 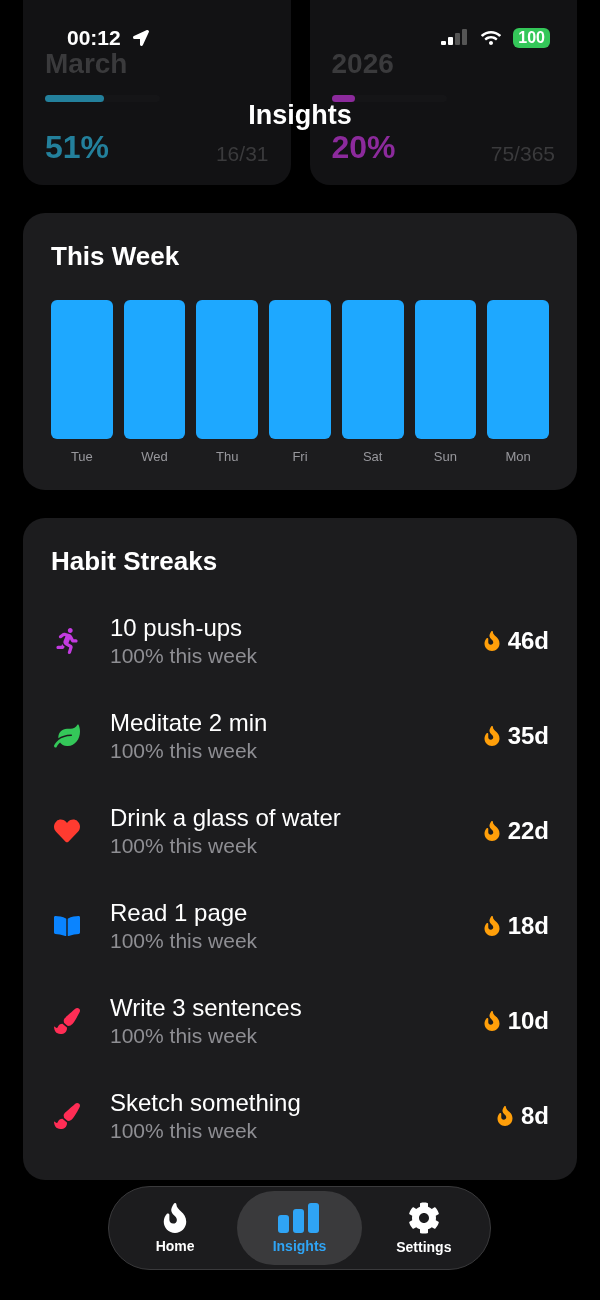 What do you see at coordinates (175, 1228) in the screenshot?
I see `tab: Home` at bounding box center [175, 1228].